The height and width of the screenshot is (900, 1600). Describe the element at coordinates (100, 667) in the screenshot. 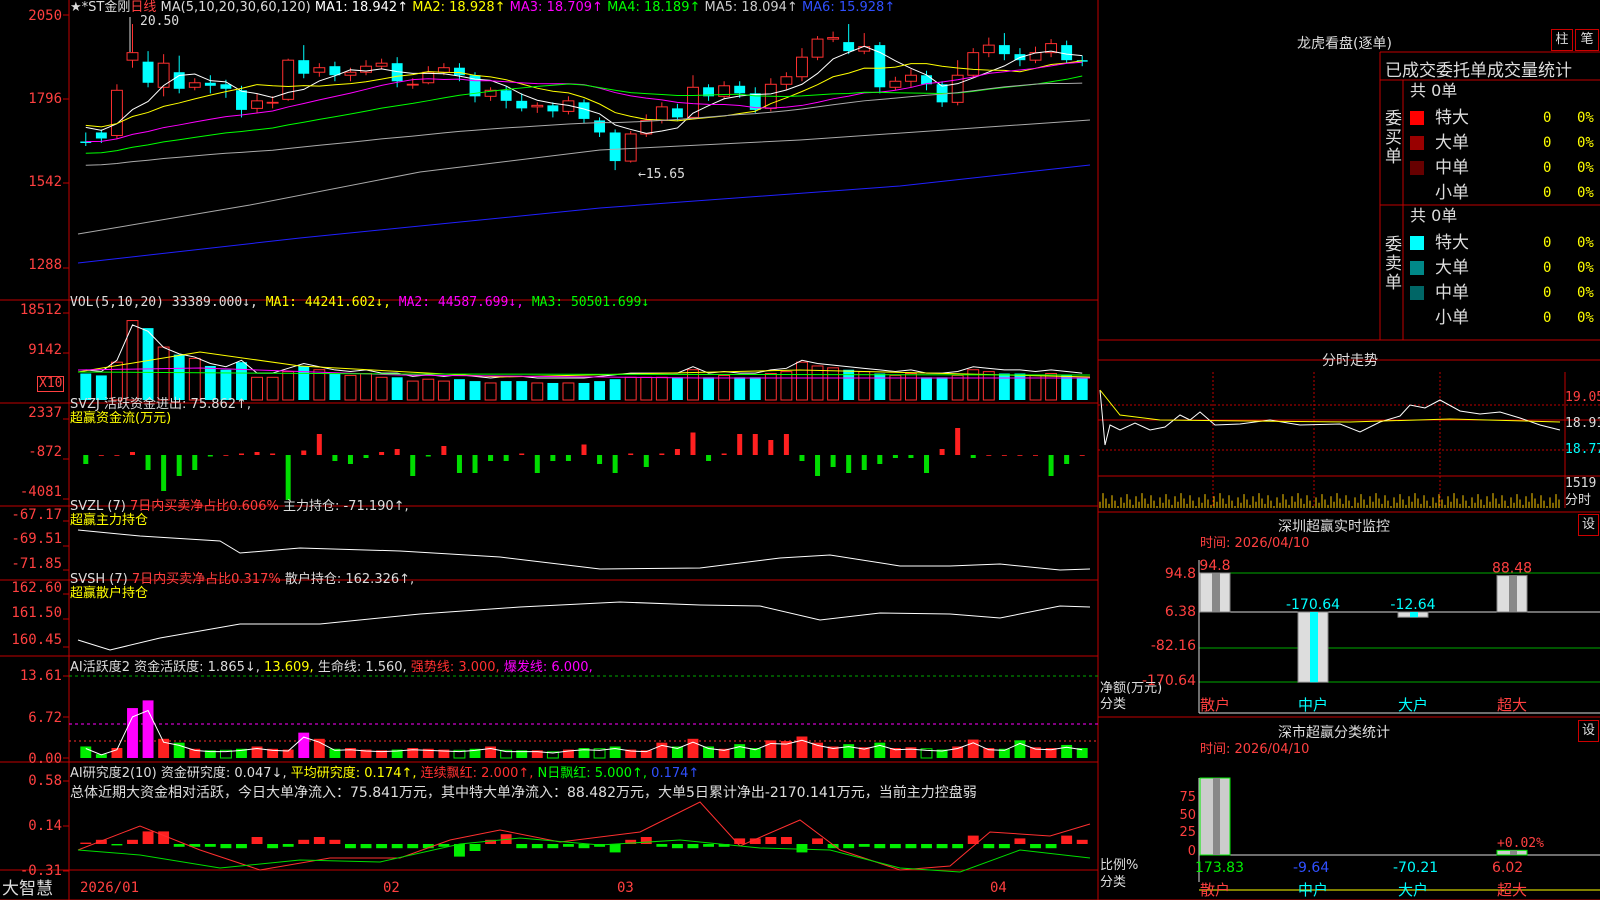

I see `ai-active-label: AI活跃度2` at that location.